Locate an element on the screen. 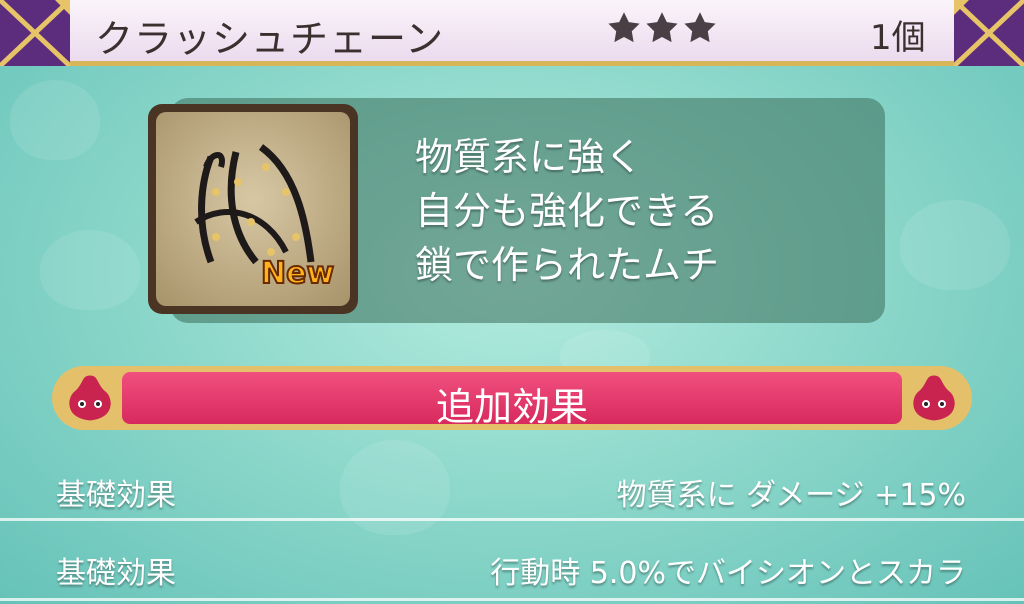 The image size is (1024, 604). item-description: 物質系に強く 自分も強化できる 鎖で作られたムチ is located at coordinates (567, 211).